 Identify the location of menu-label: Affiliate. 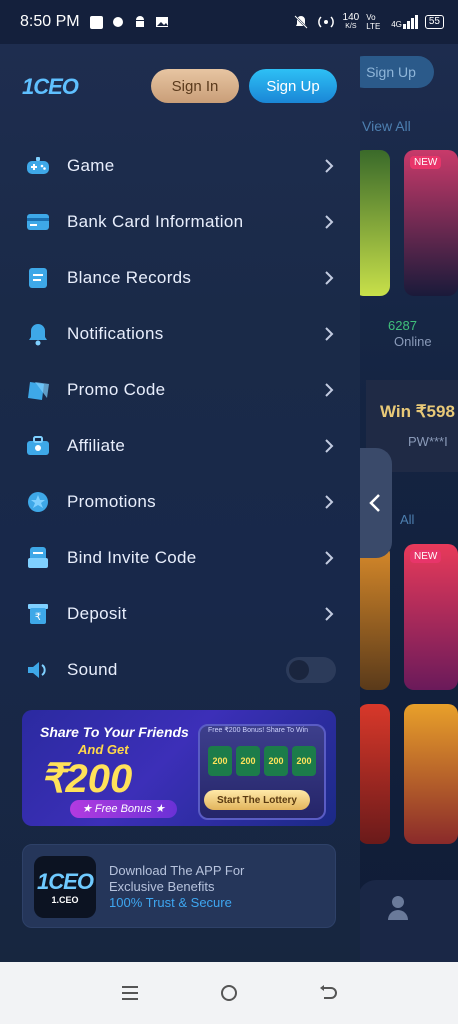
(96, 445).